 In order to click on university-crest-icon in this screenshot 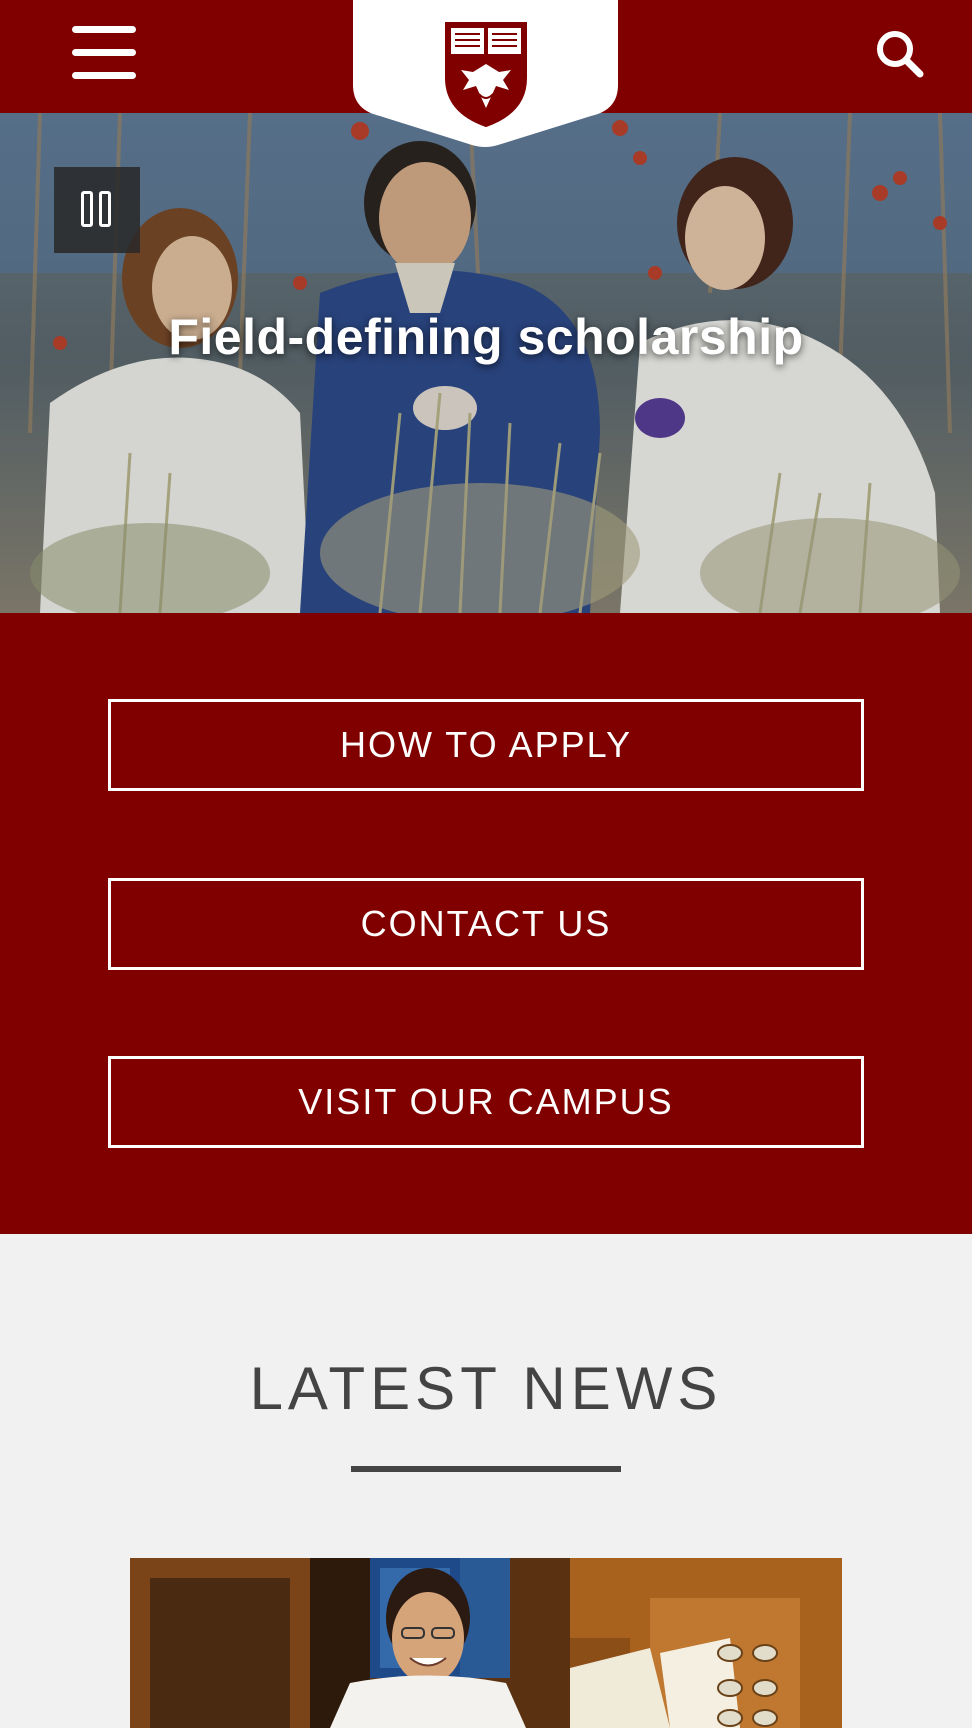, I will do `click(486, 75)`.